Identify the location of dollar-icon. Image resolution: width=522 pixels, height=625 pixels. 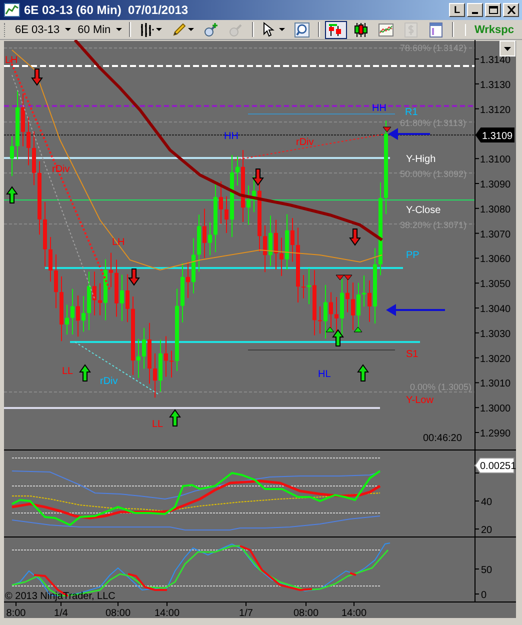
(410, 30).